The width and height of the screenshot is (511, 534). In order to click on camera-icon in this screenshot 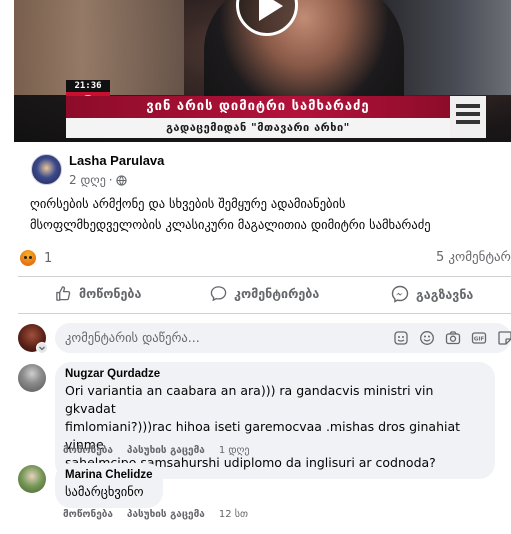, I will do `click(453, 338)`.